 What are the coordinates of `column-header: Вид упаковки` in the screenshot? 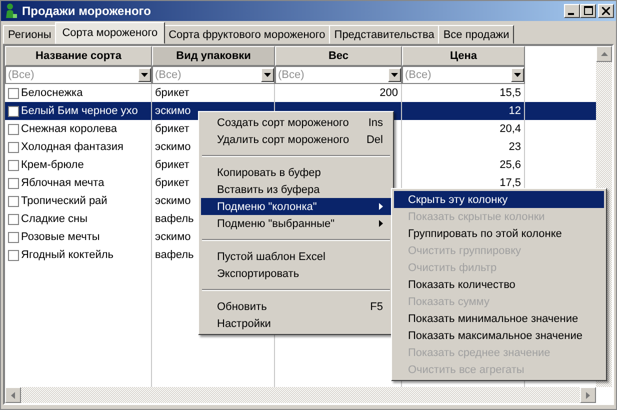 It's located at (213, 56).